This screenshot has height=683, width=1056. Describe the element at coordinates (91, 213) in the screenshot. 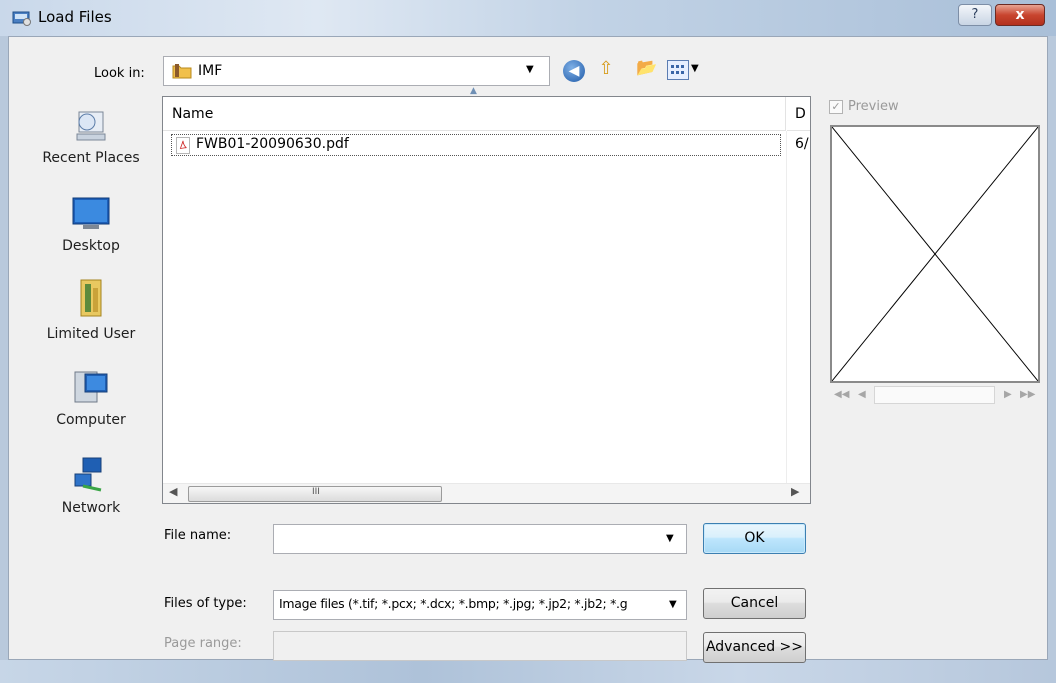

I see `desktop-icon` at that location.